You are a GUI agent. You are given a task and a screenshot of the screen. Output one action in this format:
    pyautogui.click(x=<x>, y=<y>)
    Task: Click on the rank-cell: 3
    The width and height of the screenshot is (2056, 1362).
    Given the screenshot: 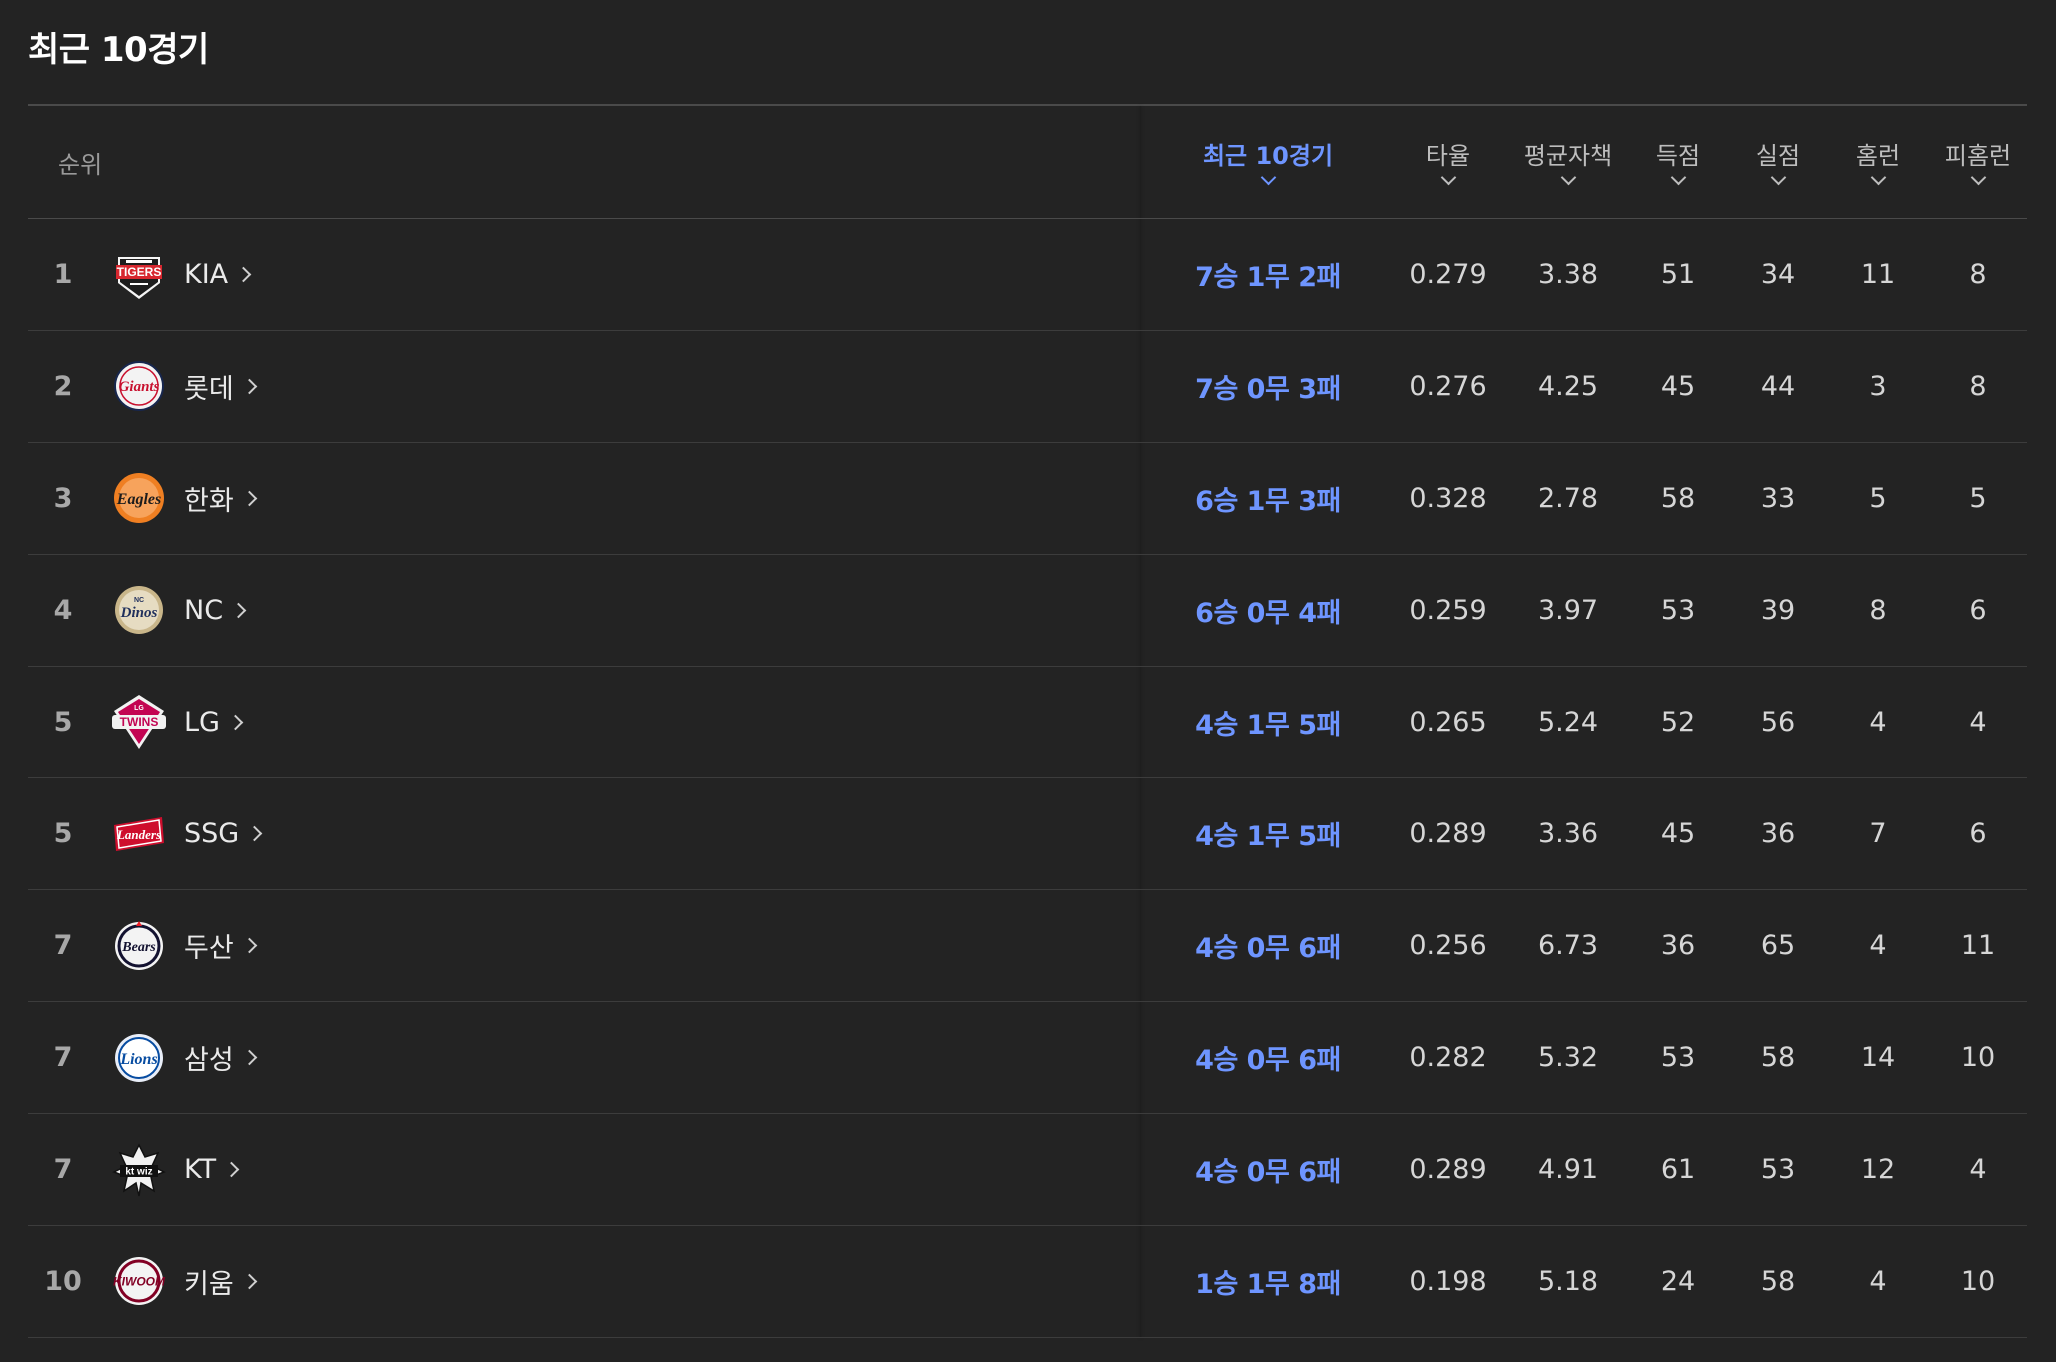 What is the action you would take?
    pyautogui.click(x=63, y=498)
    